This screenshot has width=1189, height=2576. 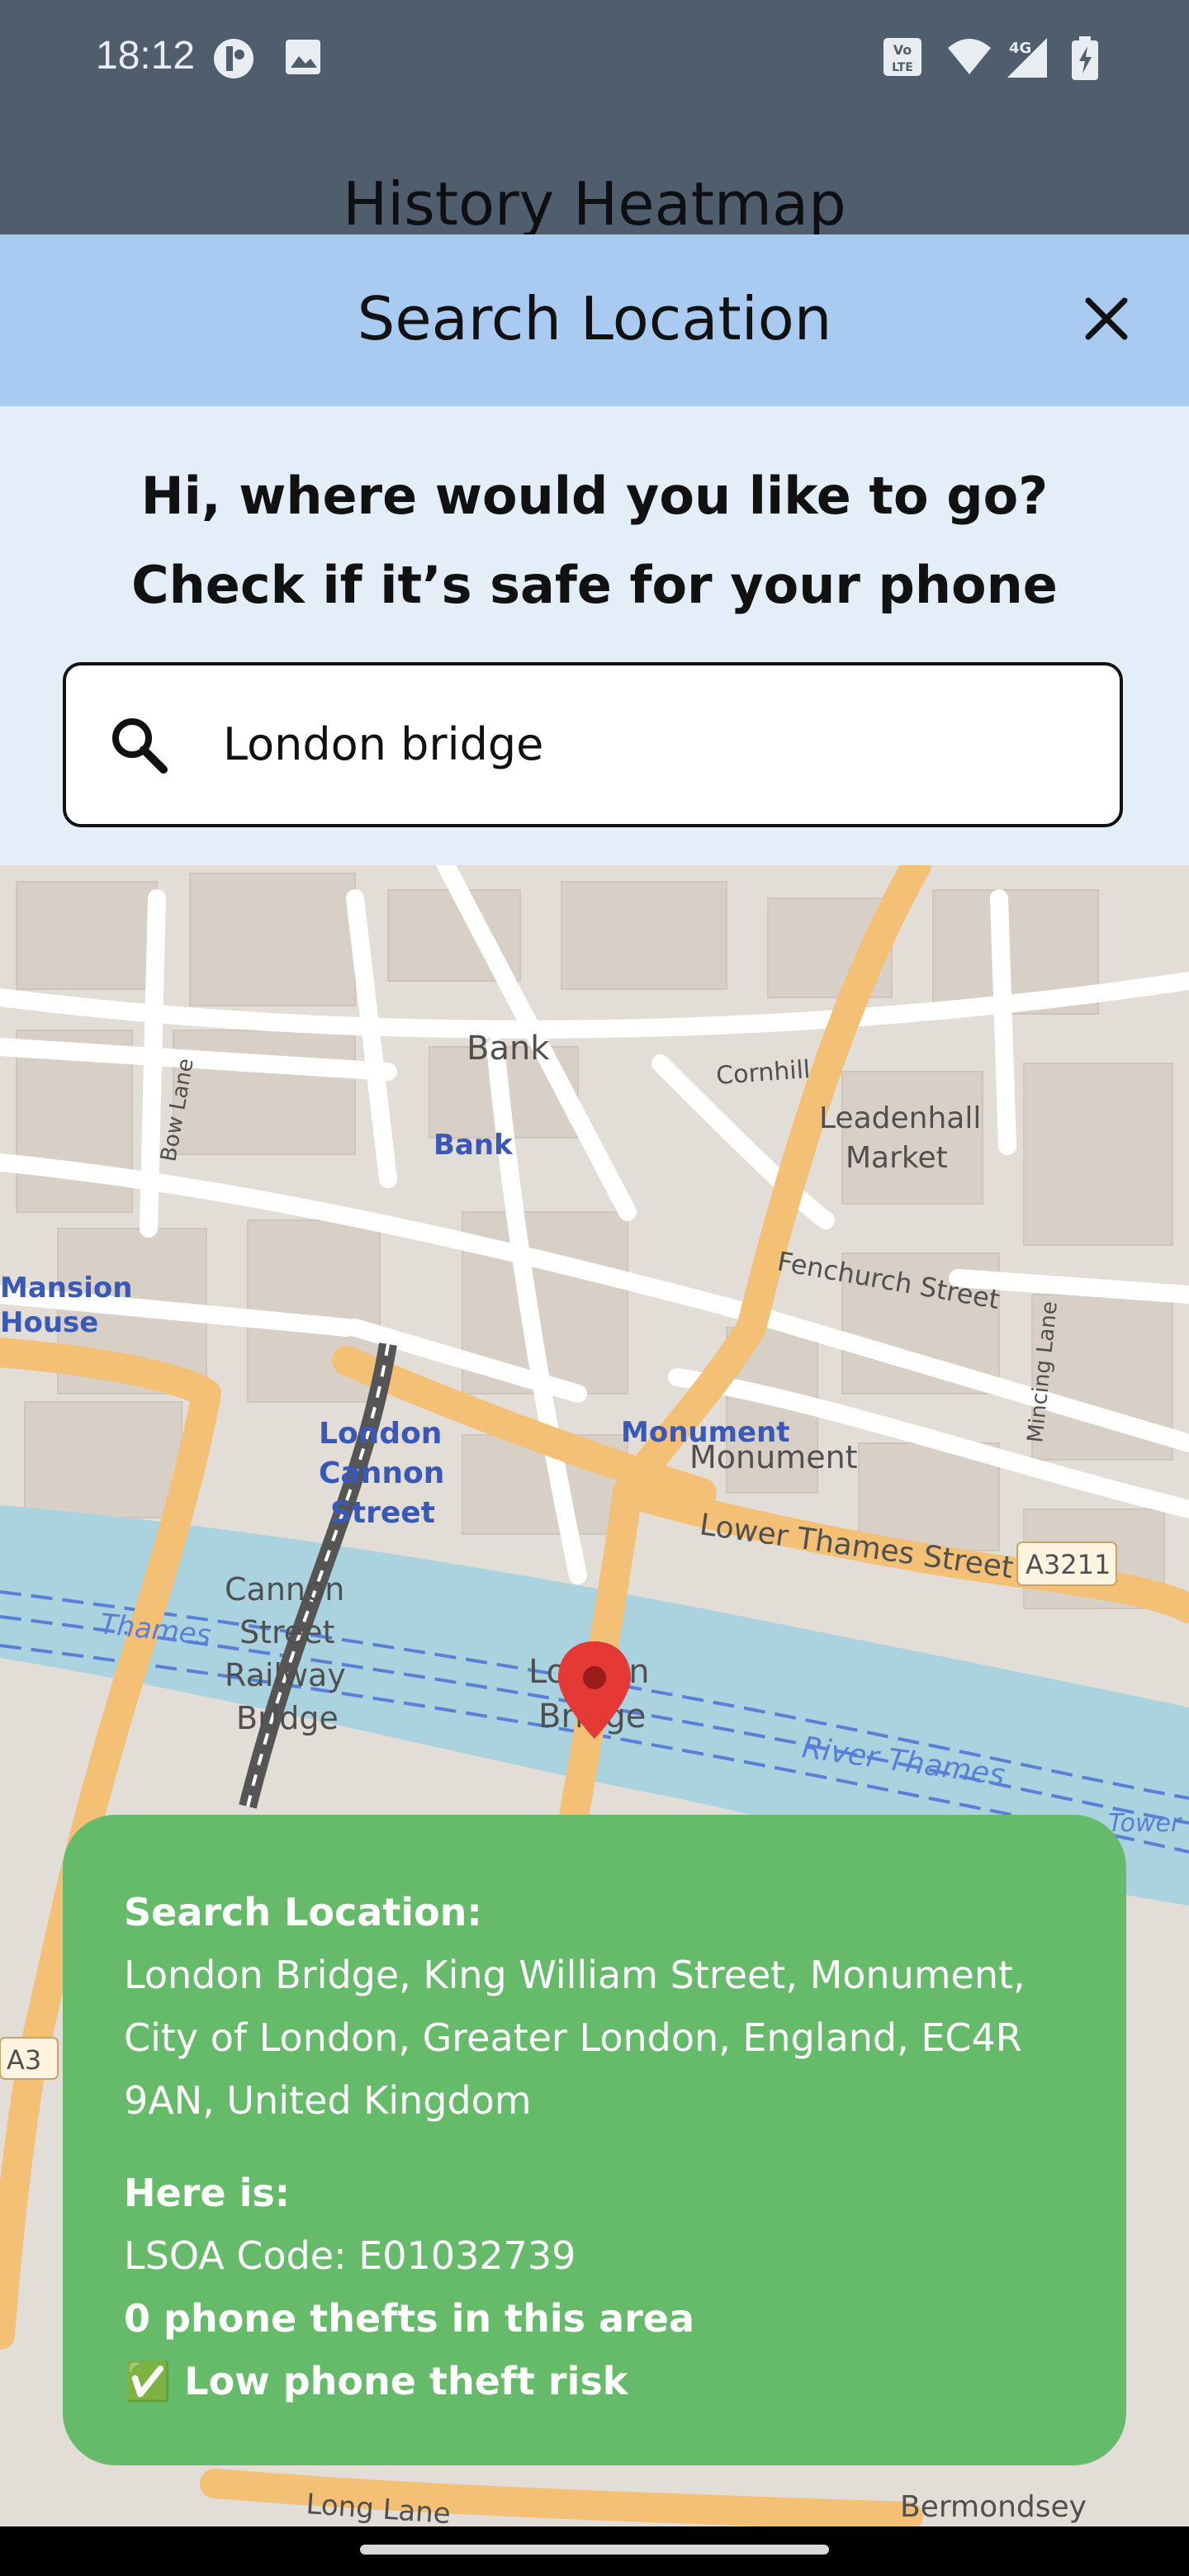 I want to click on theft-count: 0 phone thefts in this area, so click(x=409, y=2318).